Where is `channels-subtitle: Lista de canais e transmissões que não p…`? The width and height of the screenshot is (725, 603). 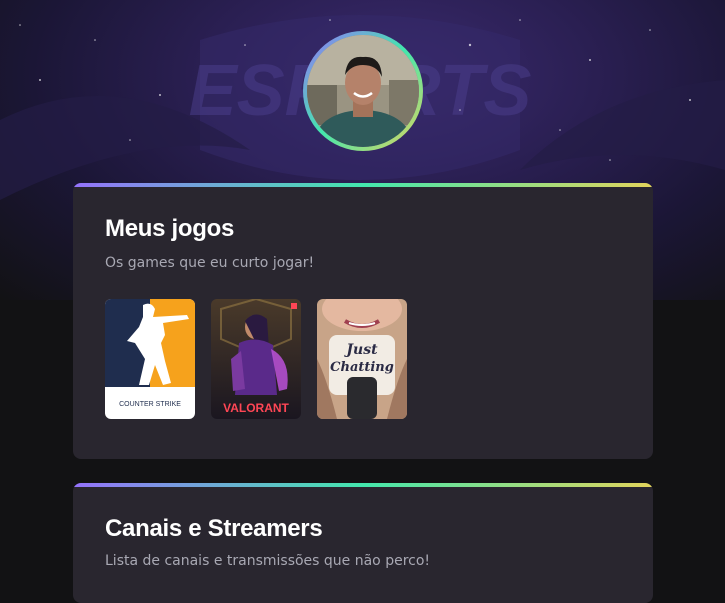
channels-subtitle: Lista de canais e transmissões que não p… is located at coordinates (268, 561).